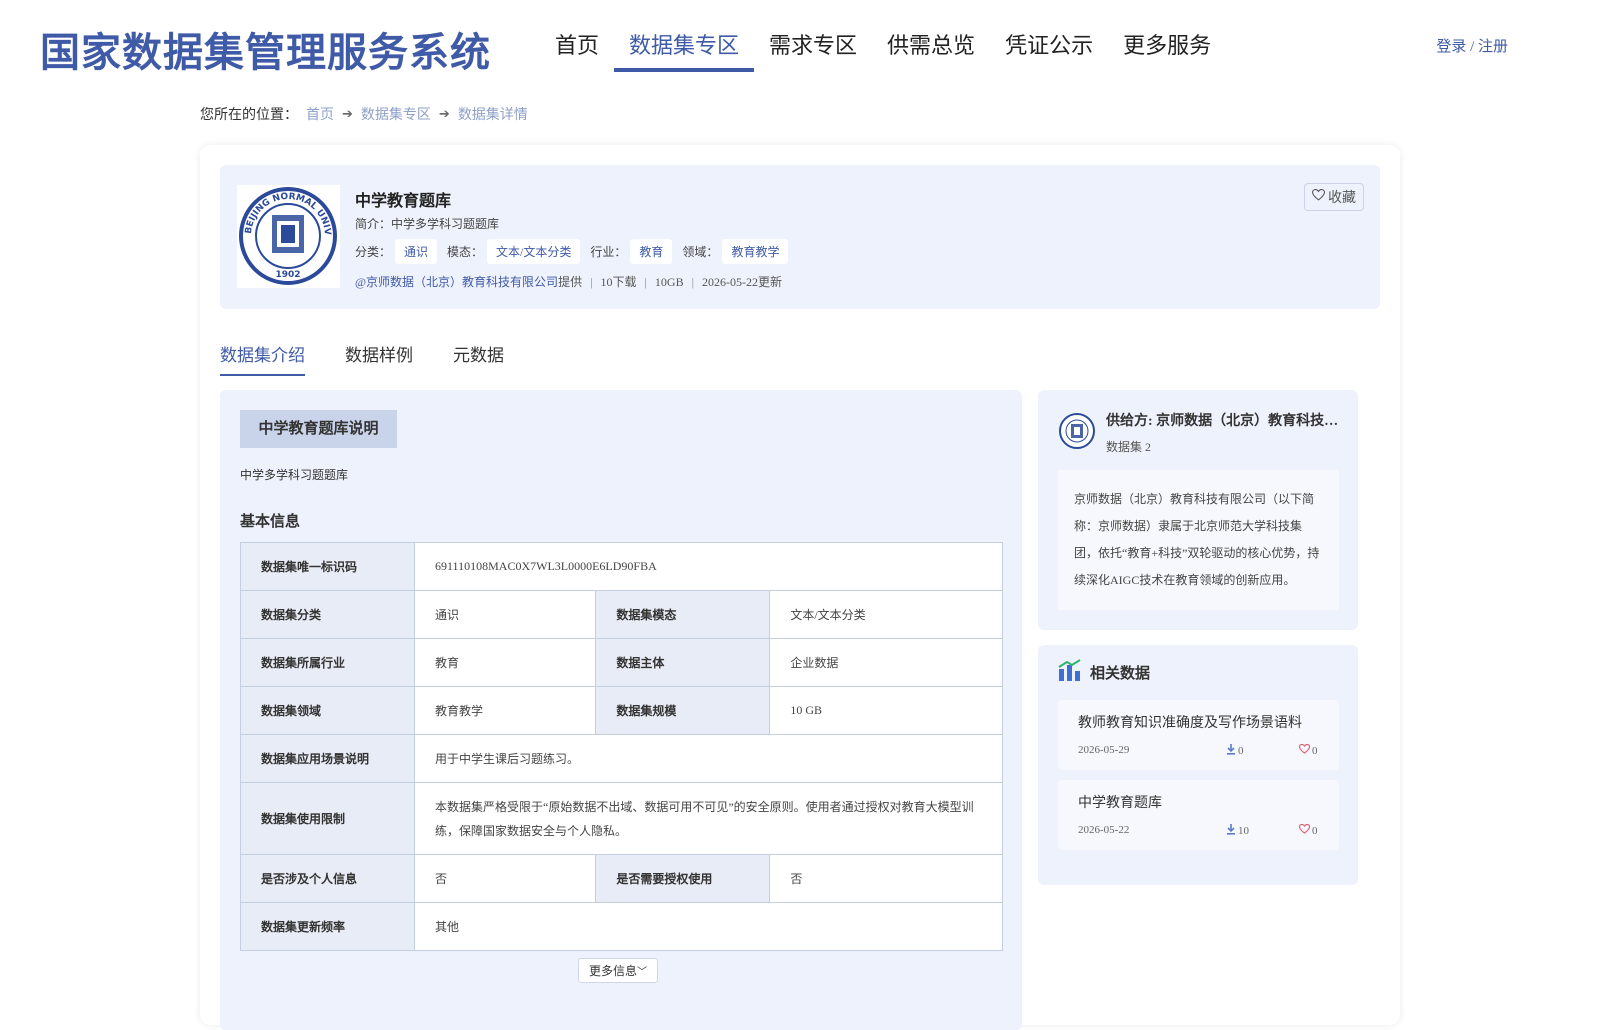 This screenshot has height=1030, width=1600. I want to click on table-key: 数据集领域, so click(327, 710).